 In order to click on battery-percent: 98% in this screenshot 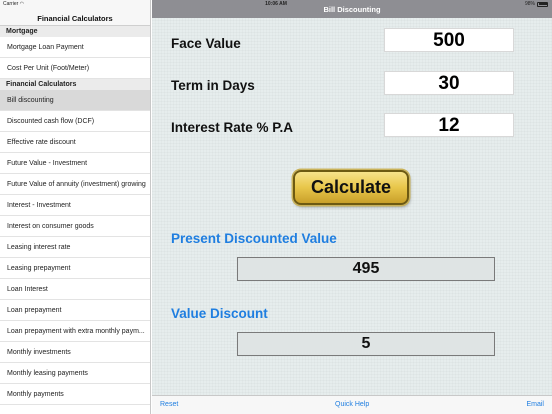, I will do `click(529, 4)`.